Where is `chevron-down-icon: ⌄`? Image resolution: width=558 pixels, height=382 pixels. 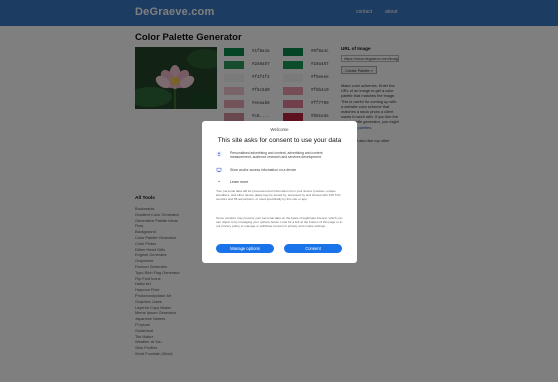 chevron-down-icon: ⌄ is located at coordinates (219, 181).